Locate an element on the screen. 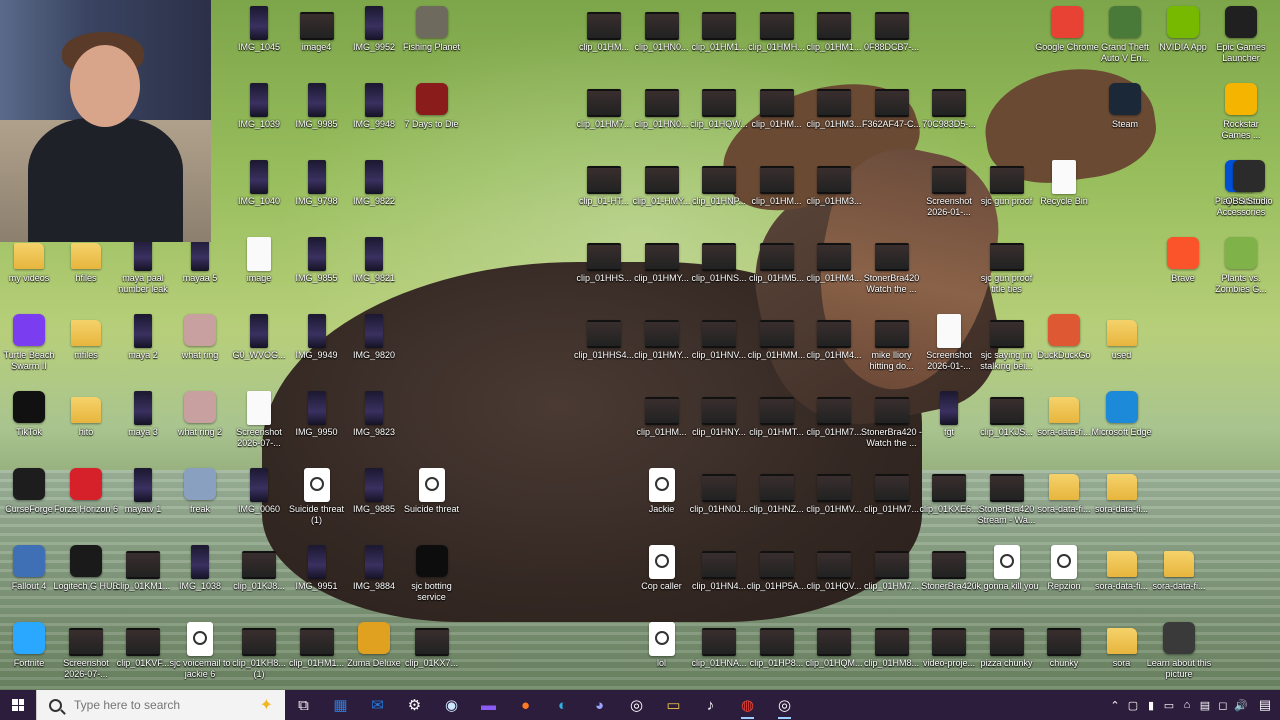 The image size is (1280, 720). desktop-icon: Turtle Beach Swarm II is located at coordinates (29, 347).